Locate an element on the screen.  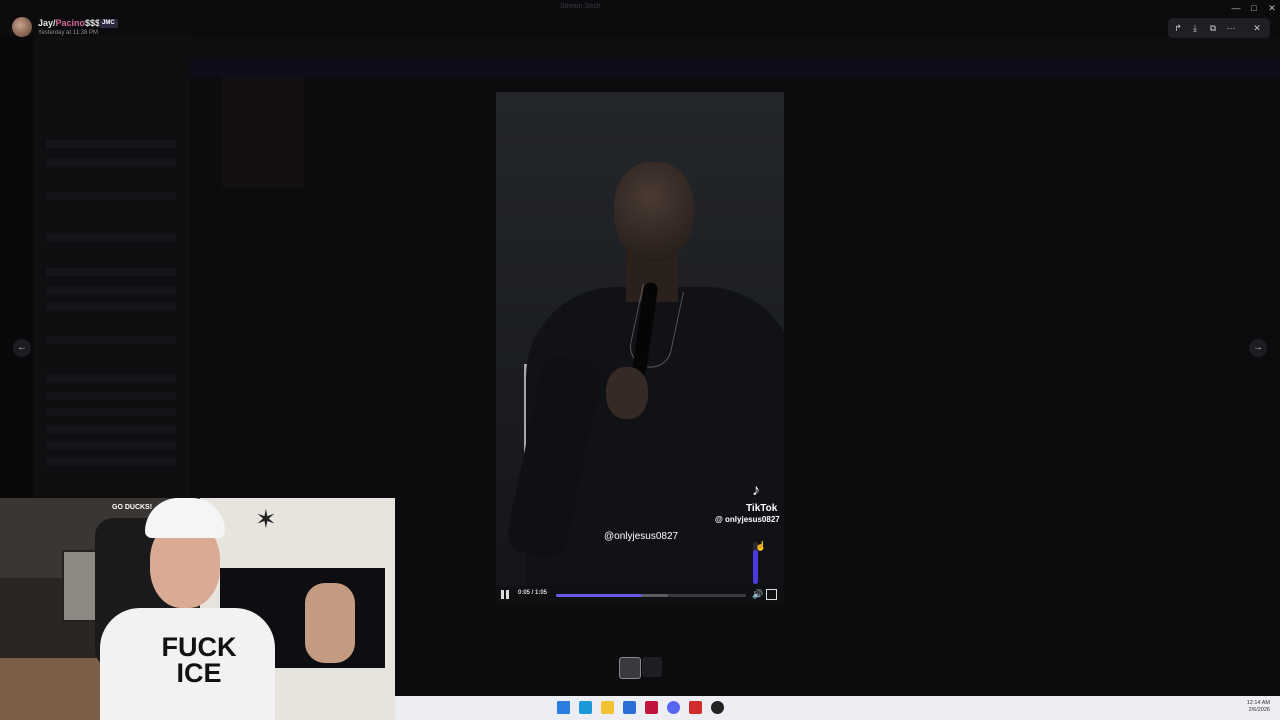
lamp-icon: ✶ is located at coordinates (266, 519).